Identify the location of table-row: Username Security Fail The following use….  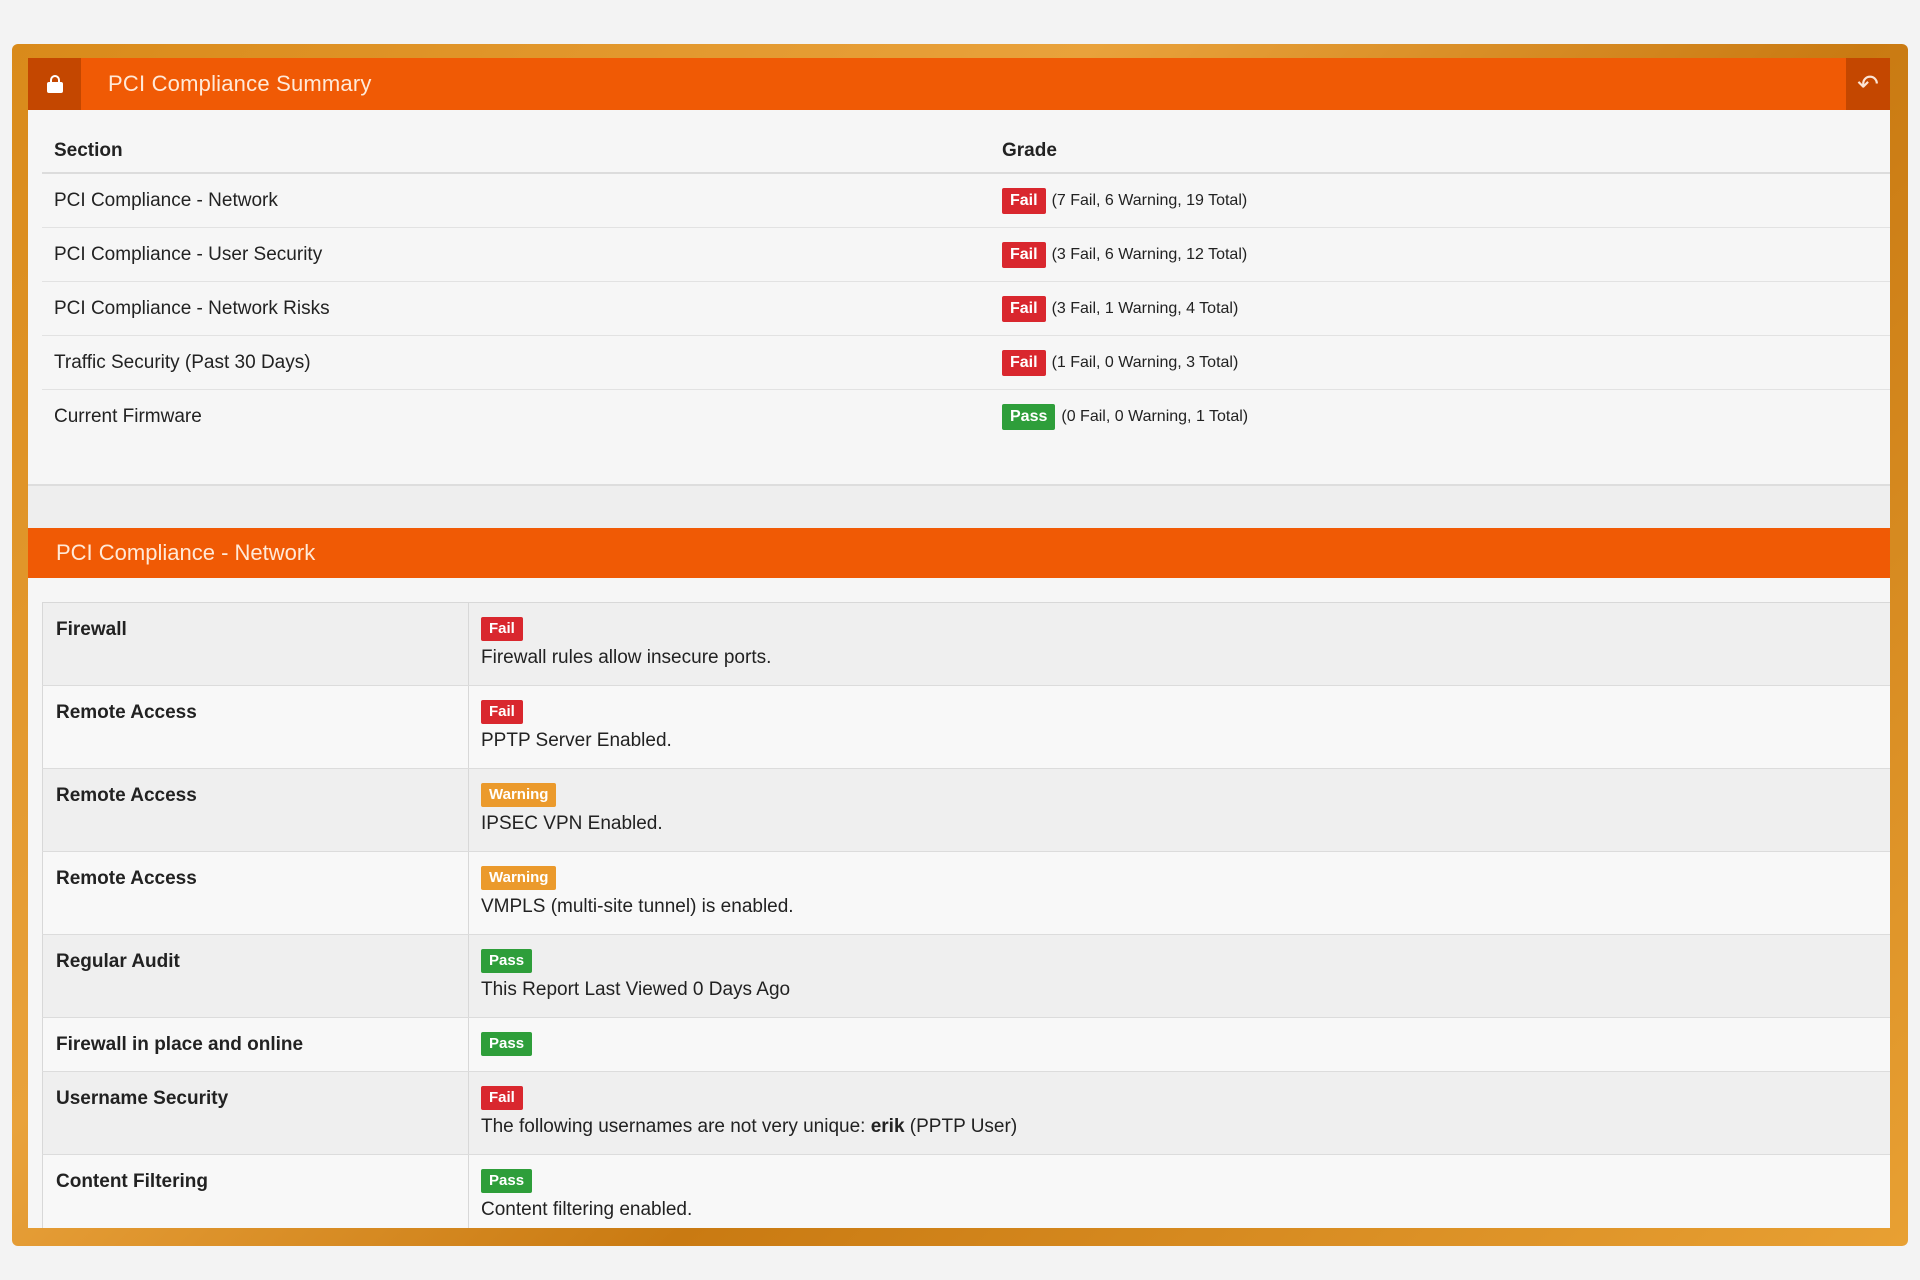
(966, 1113).